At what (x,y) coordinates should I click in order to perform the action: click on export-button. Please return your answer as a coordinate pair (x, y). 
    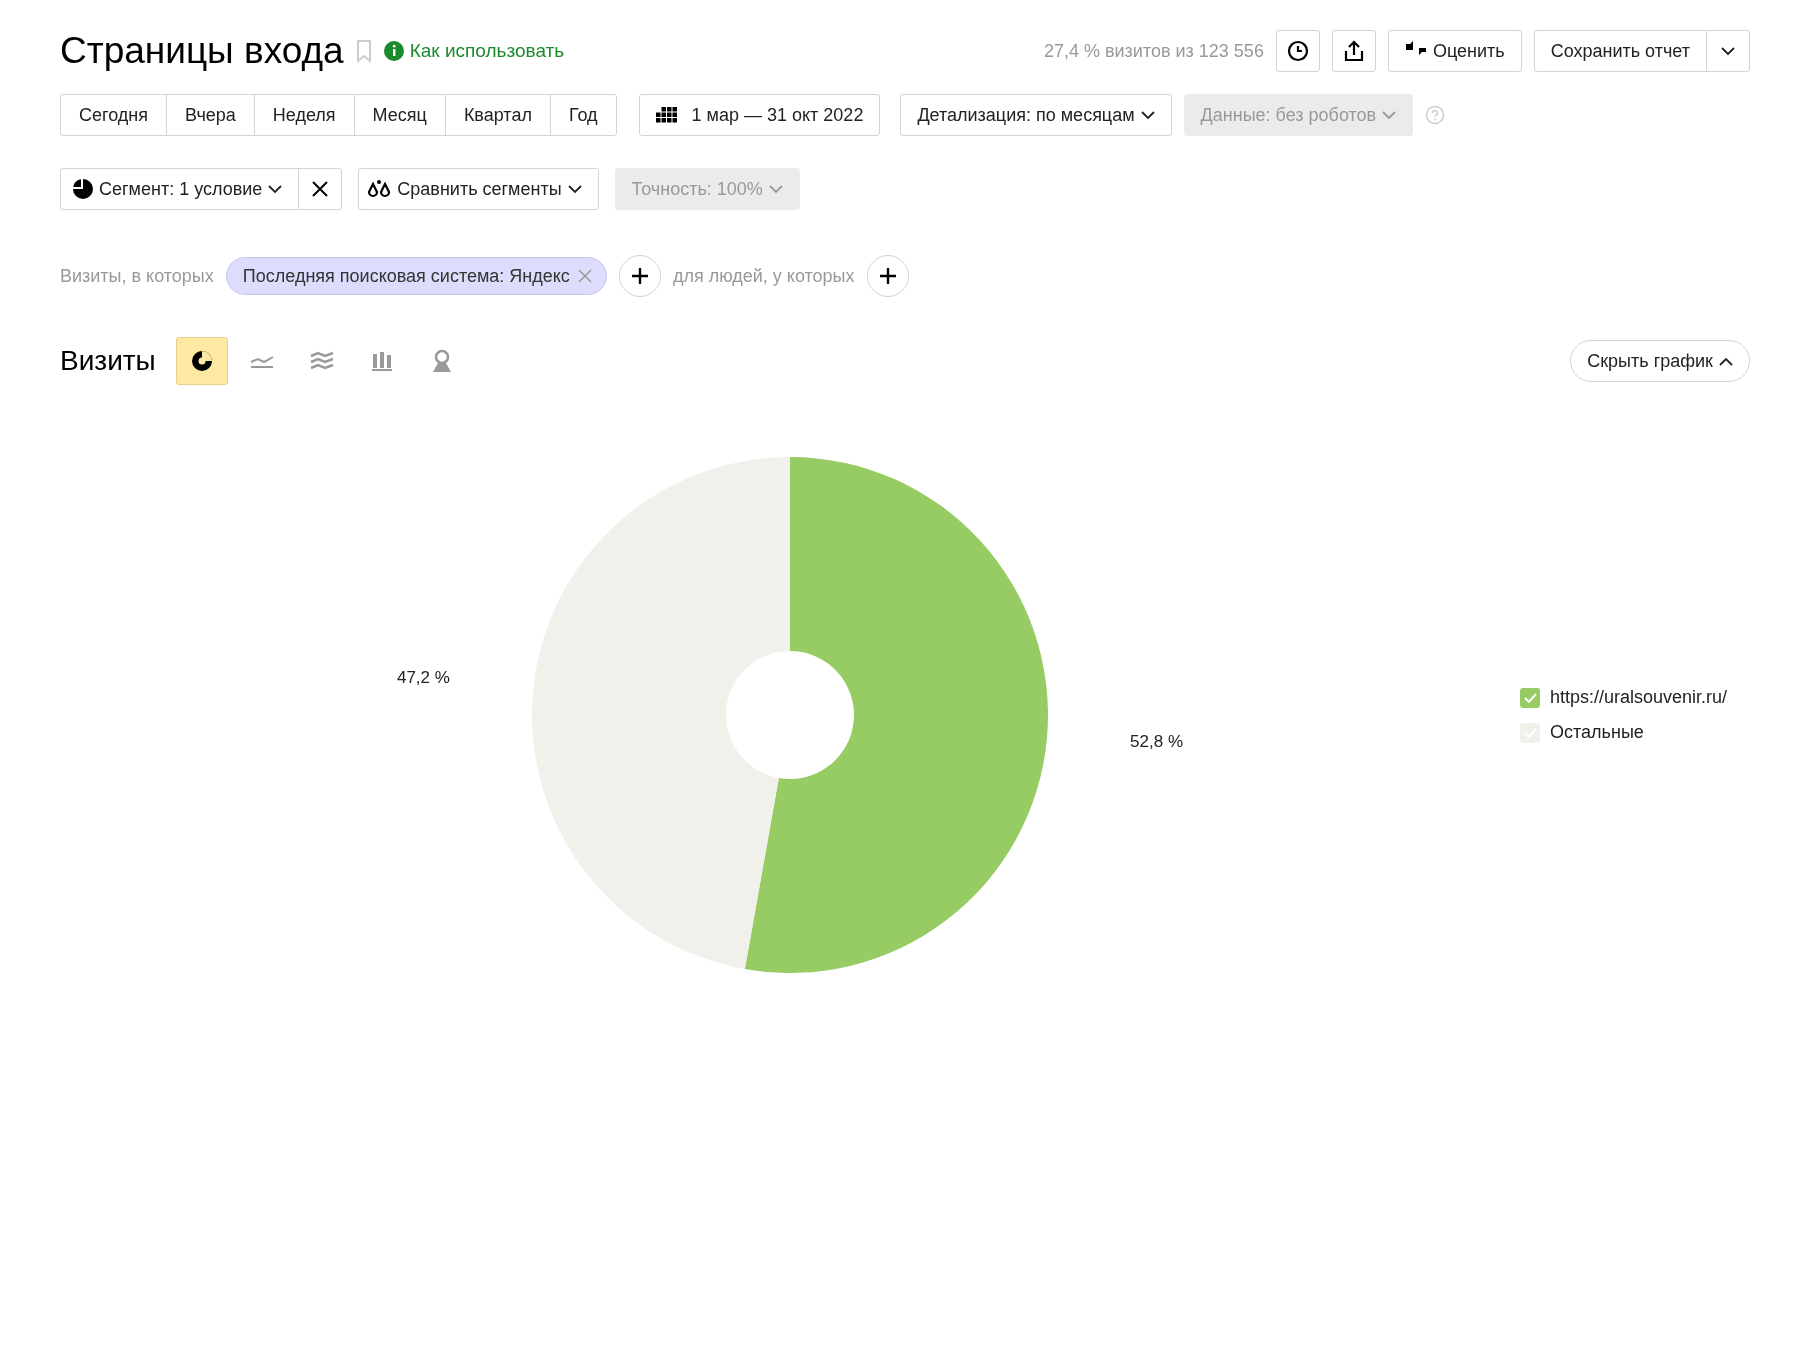
    Looking at the image, I should click on (1353, 51).